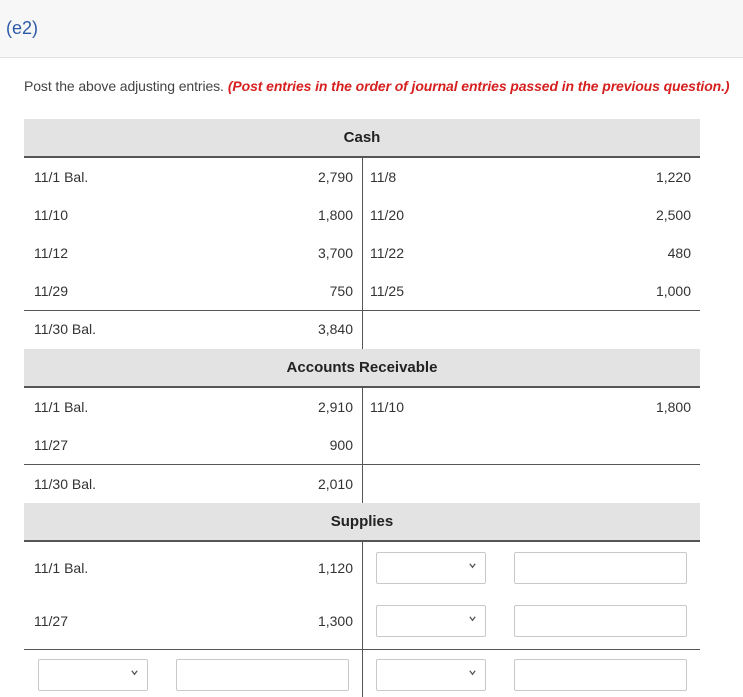  I want to click on balance-amount: 2,010, so click(335, 484).